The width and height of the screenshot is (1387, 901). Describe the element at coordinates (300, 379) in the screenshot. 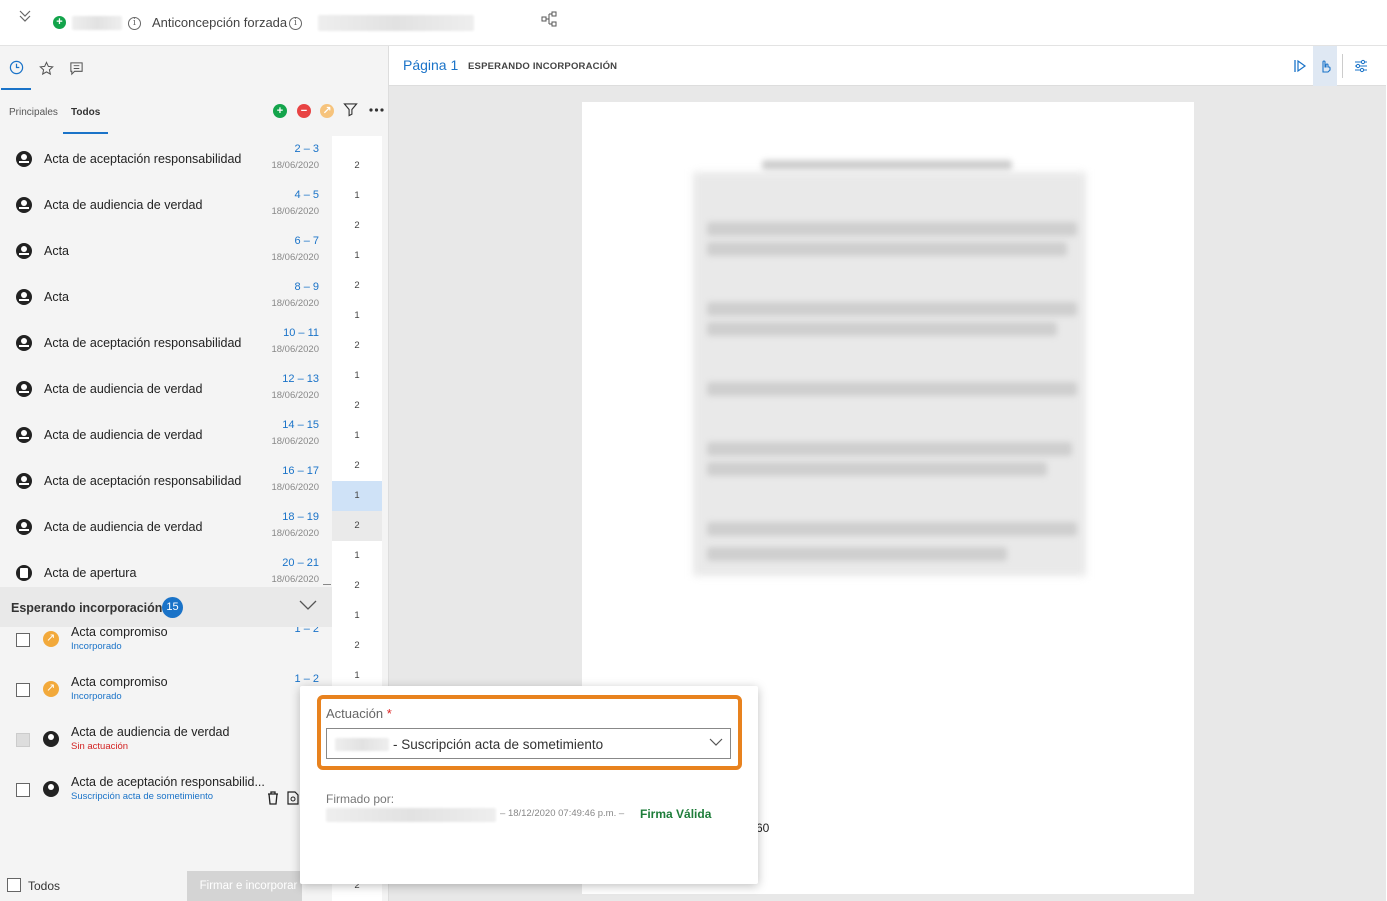

I see `page-range-link: 12 – 13` at that location.